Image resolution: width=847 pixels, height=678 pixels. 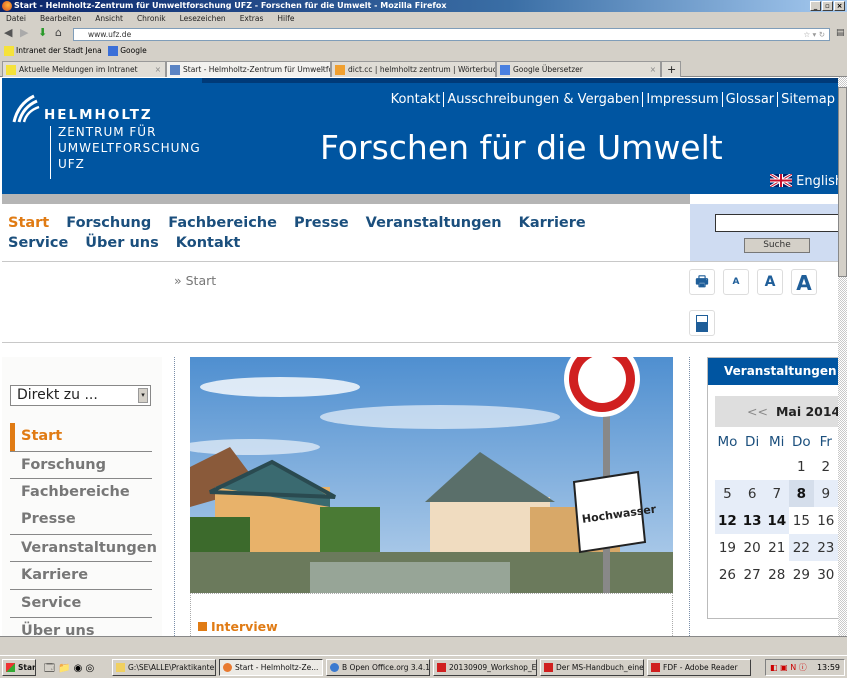 I want to click on teaser-label: Interview, so click(x=238, y=626).